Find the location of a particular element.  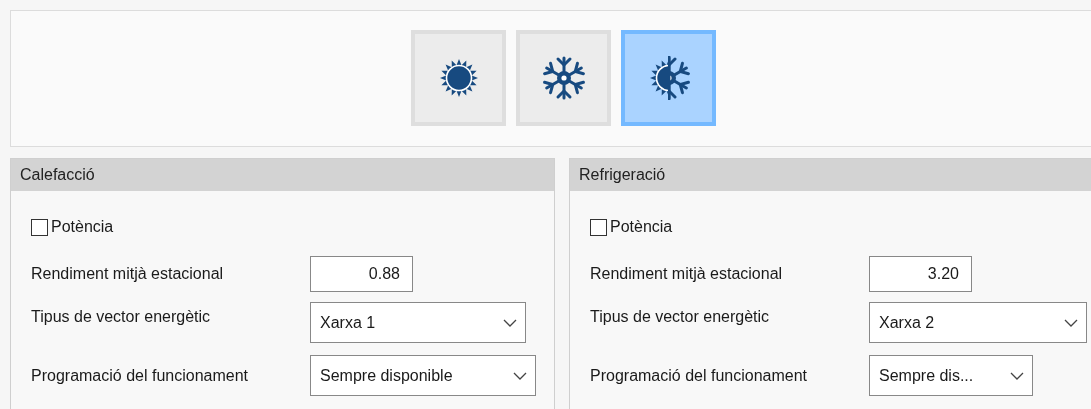

group-title: Calefacció is located at coordinates (57, 174).